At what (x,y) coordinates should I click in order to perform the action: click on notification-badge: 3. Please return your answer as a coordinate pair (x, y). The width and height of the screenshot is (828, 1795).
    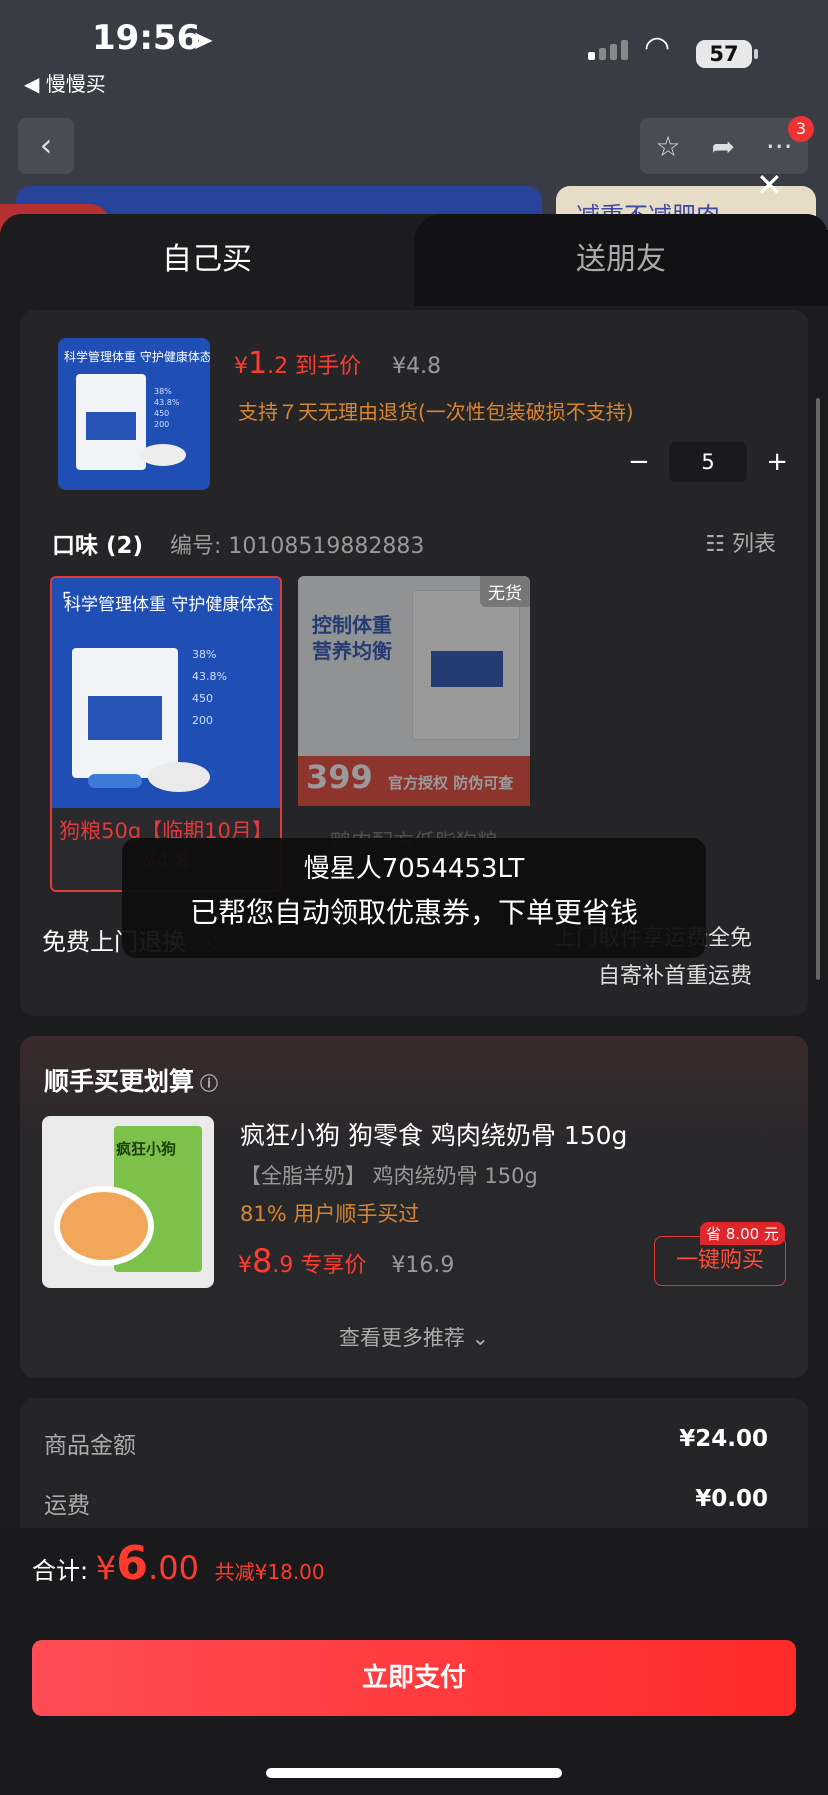
    Looking at the image, I should click on (801, 129).